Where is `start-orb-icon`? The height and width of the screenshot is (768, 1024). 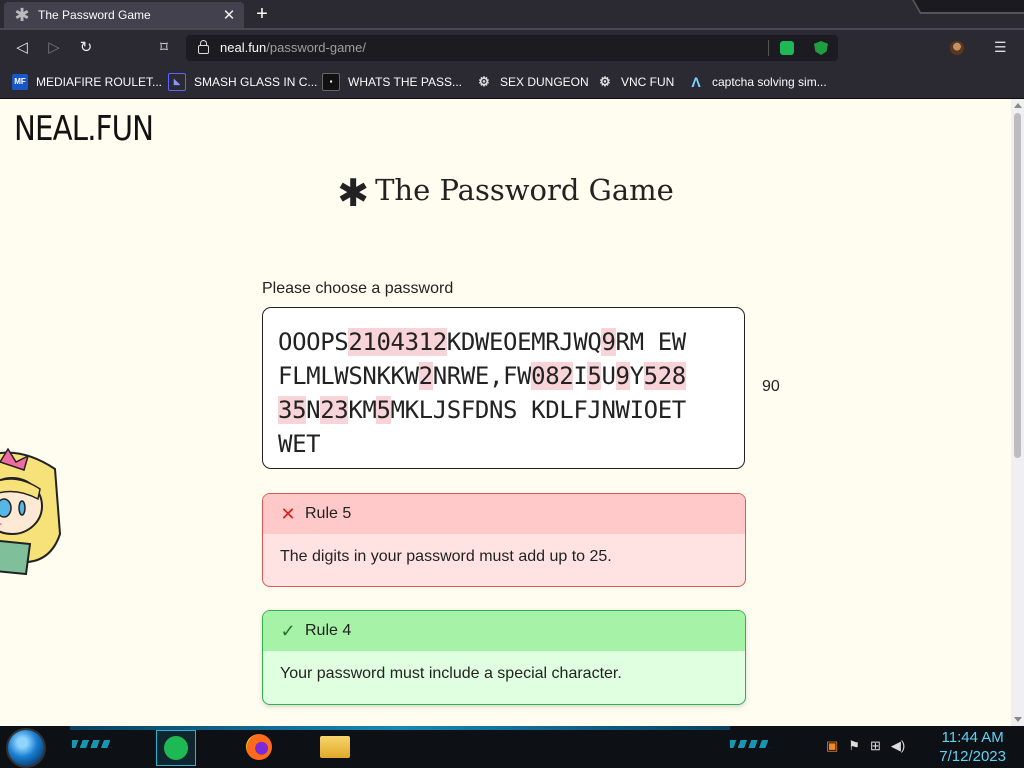
start-orb-icon is located at coordinates (26, 748).